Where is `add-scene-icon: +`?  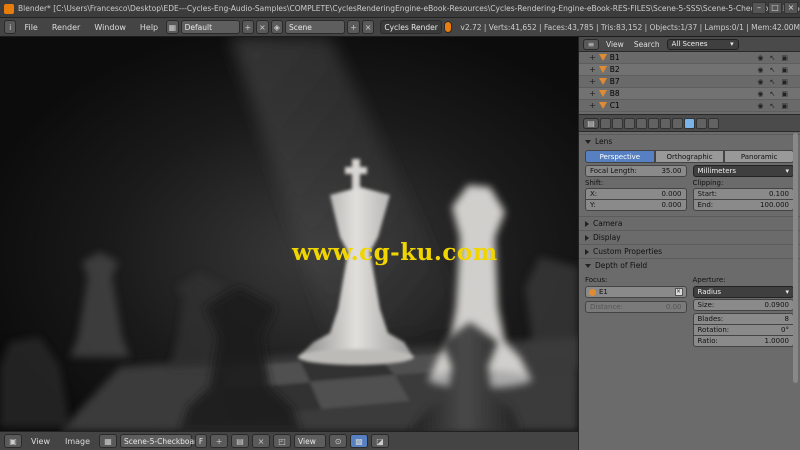
add-scene-icon: + is located at coordinates (353, 27).